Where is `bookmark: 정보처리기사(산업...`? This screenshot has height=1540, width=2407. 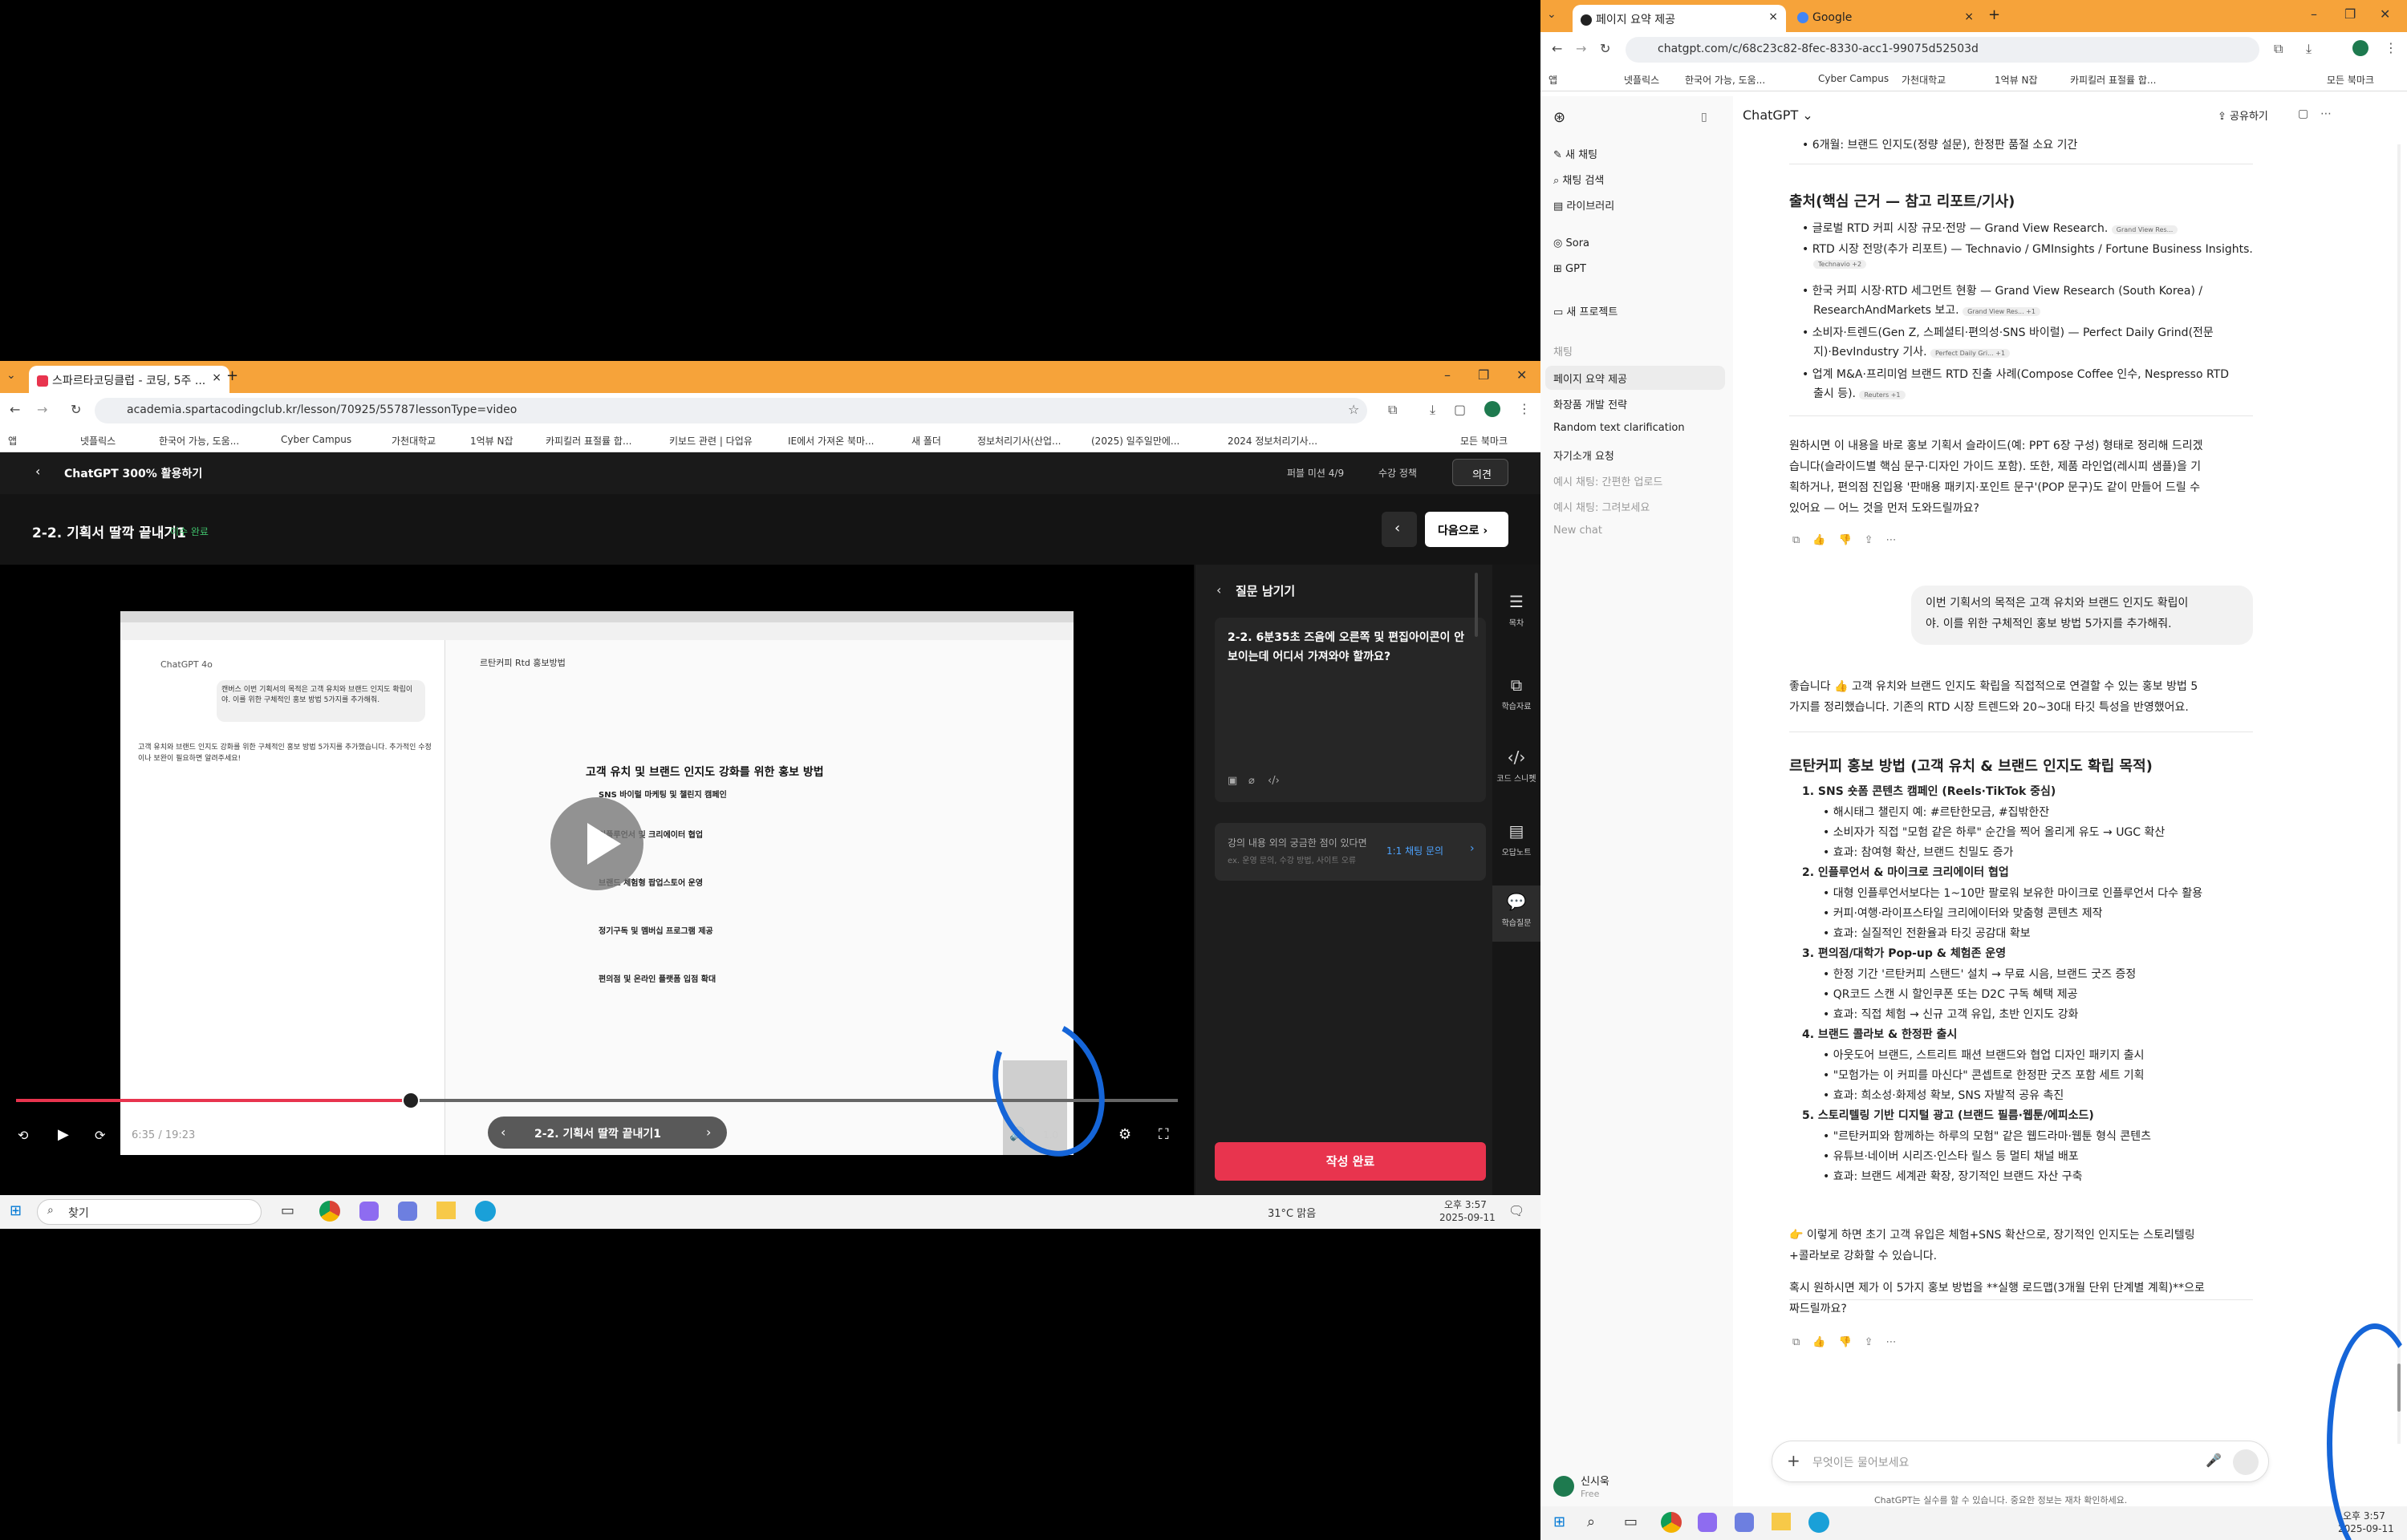 bookmark: 정보처리기사(산업... is located at coordinates (1019, 441).